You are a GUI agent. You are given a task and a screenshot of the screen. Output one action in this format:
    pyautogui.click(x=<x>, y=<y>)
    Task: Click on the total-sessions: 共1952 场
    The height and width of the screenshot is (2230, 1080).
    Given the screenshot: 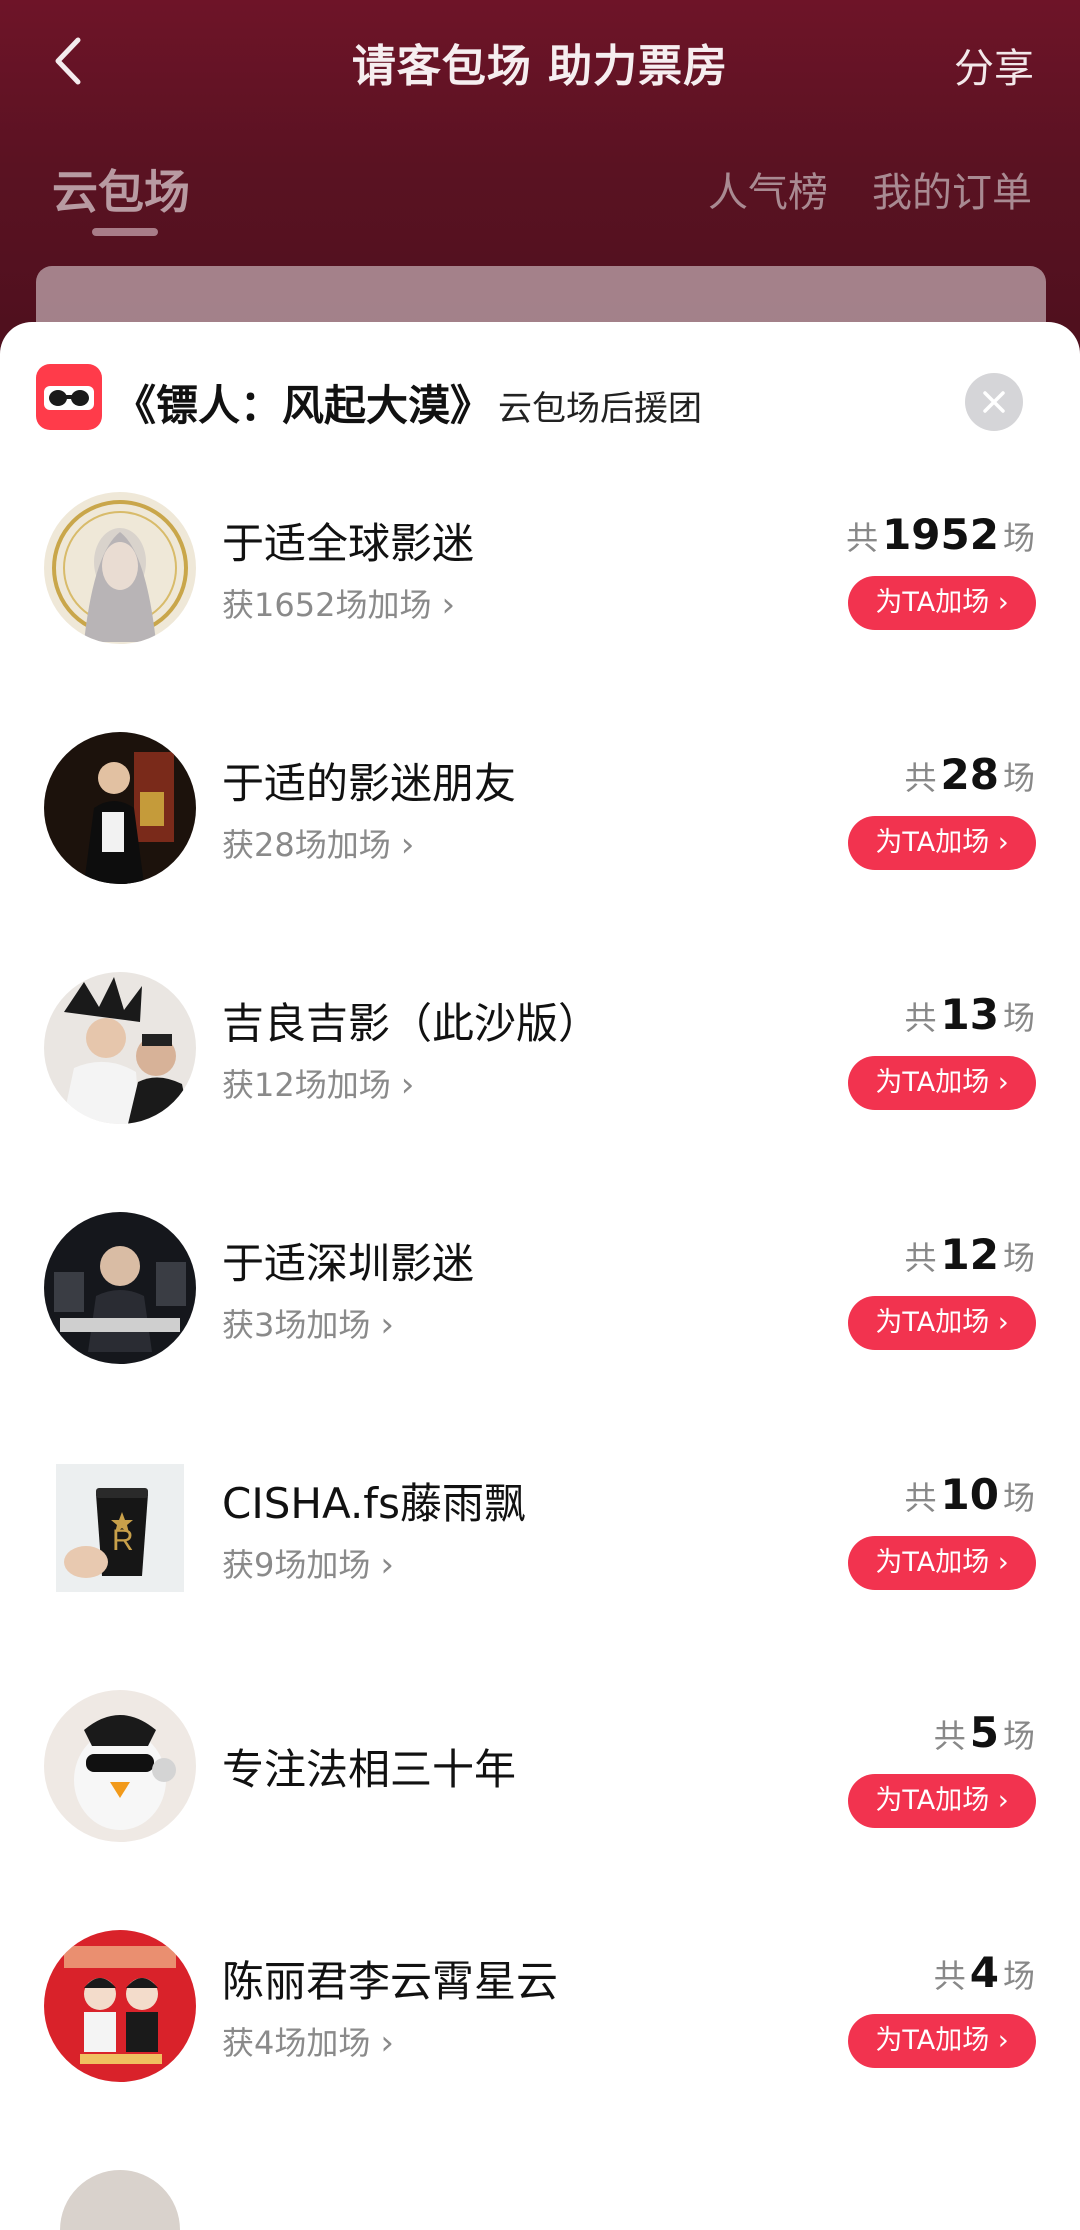 What is the action you would take?
    pyautogui.click(x=940, y=534)
    